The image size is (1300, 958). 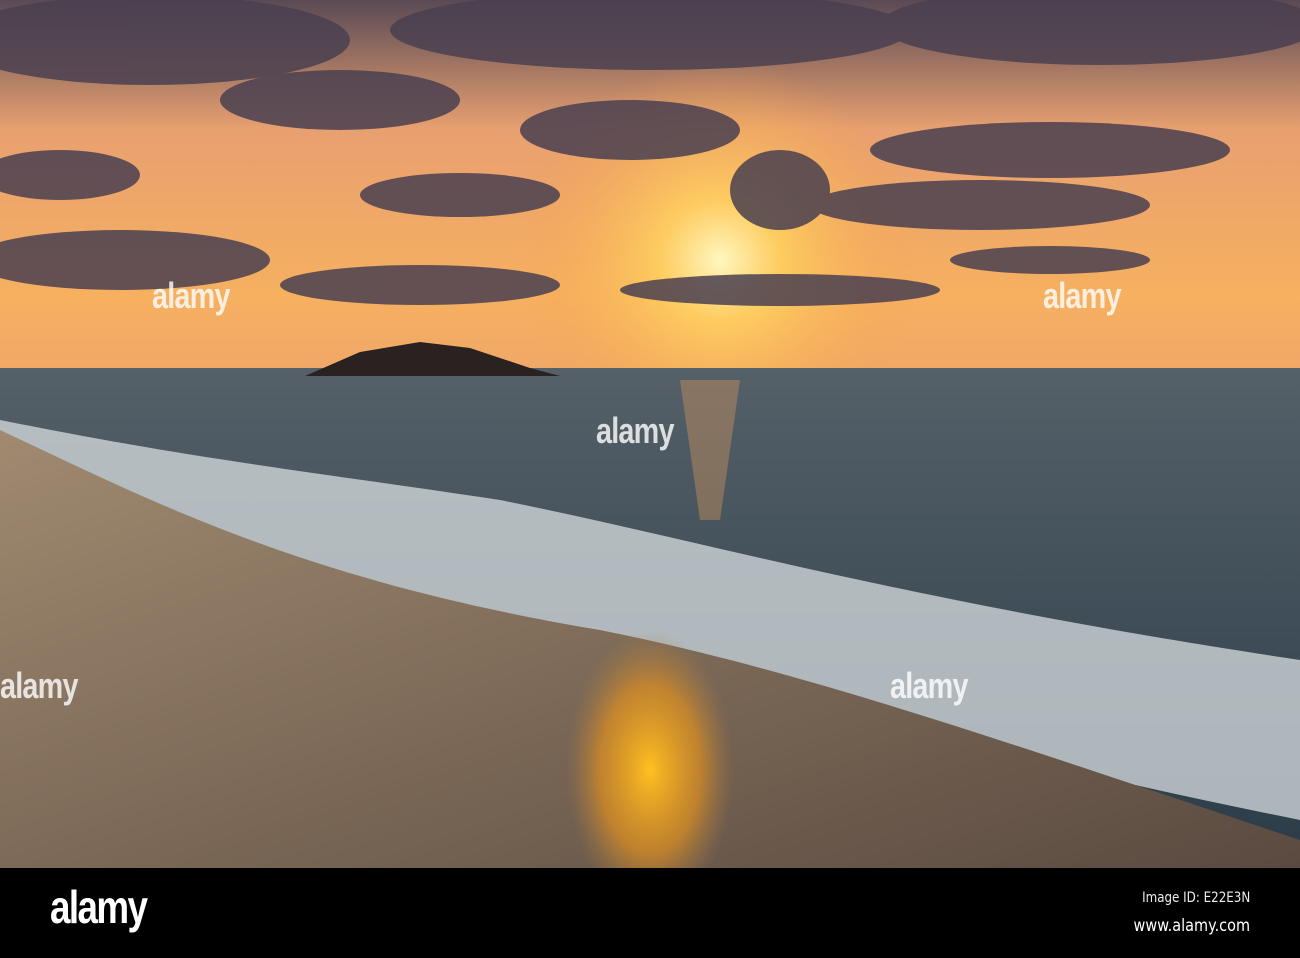 I want to click on alamy-logo: alamy, so click(x=99, y=907).